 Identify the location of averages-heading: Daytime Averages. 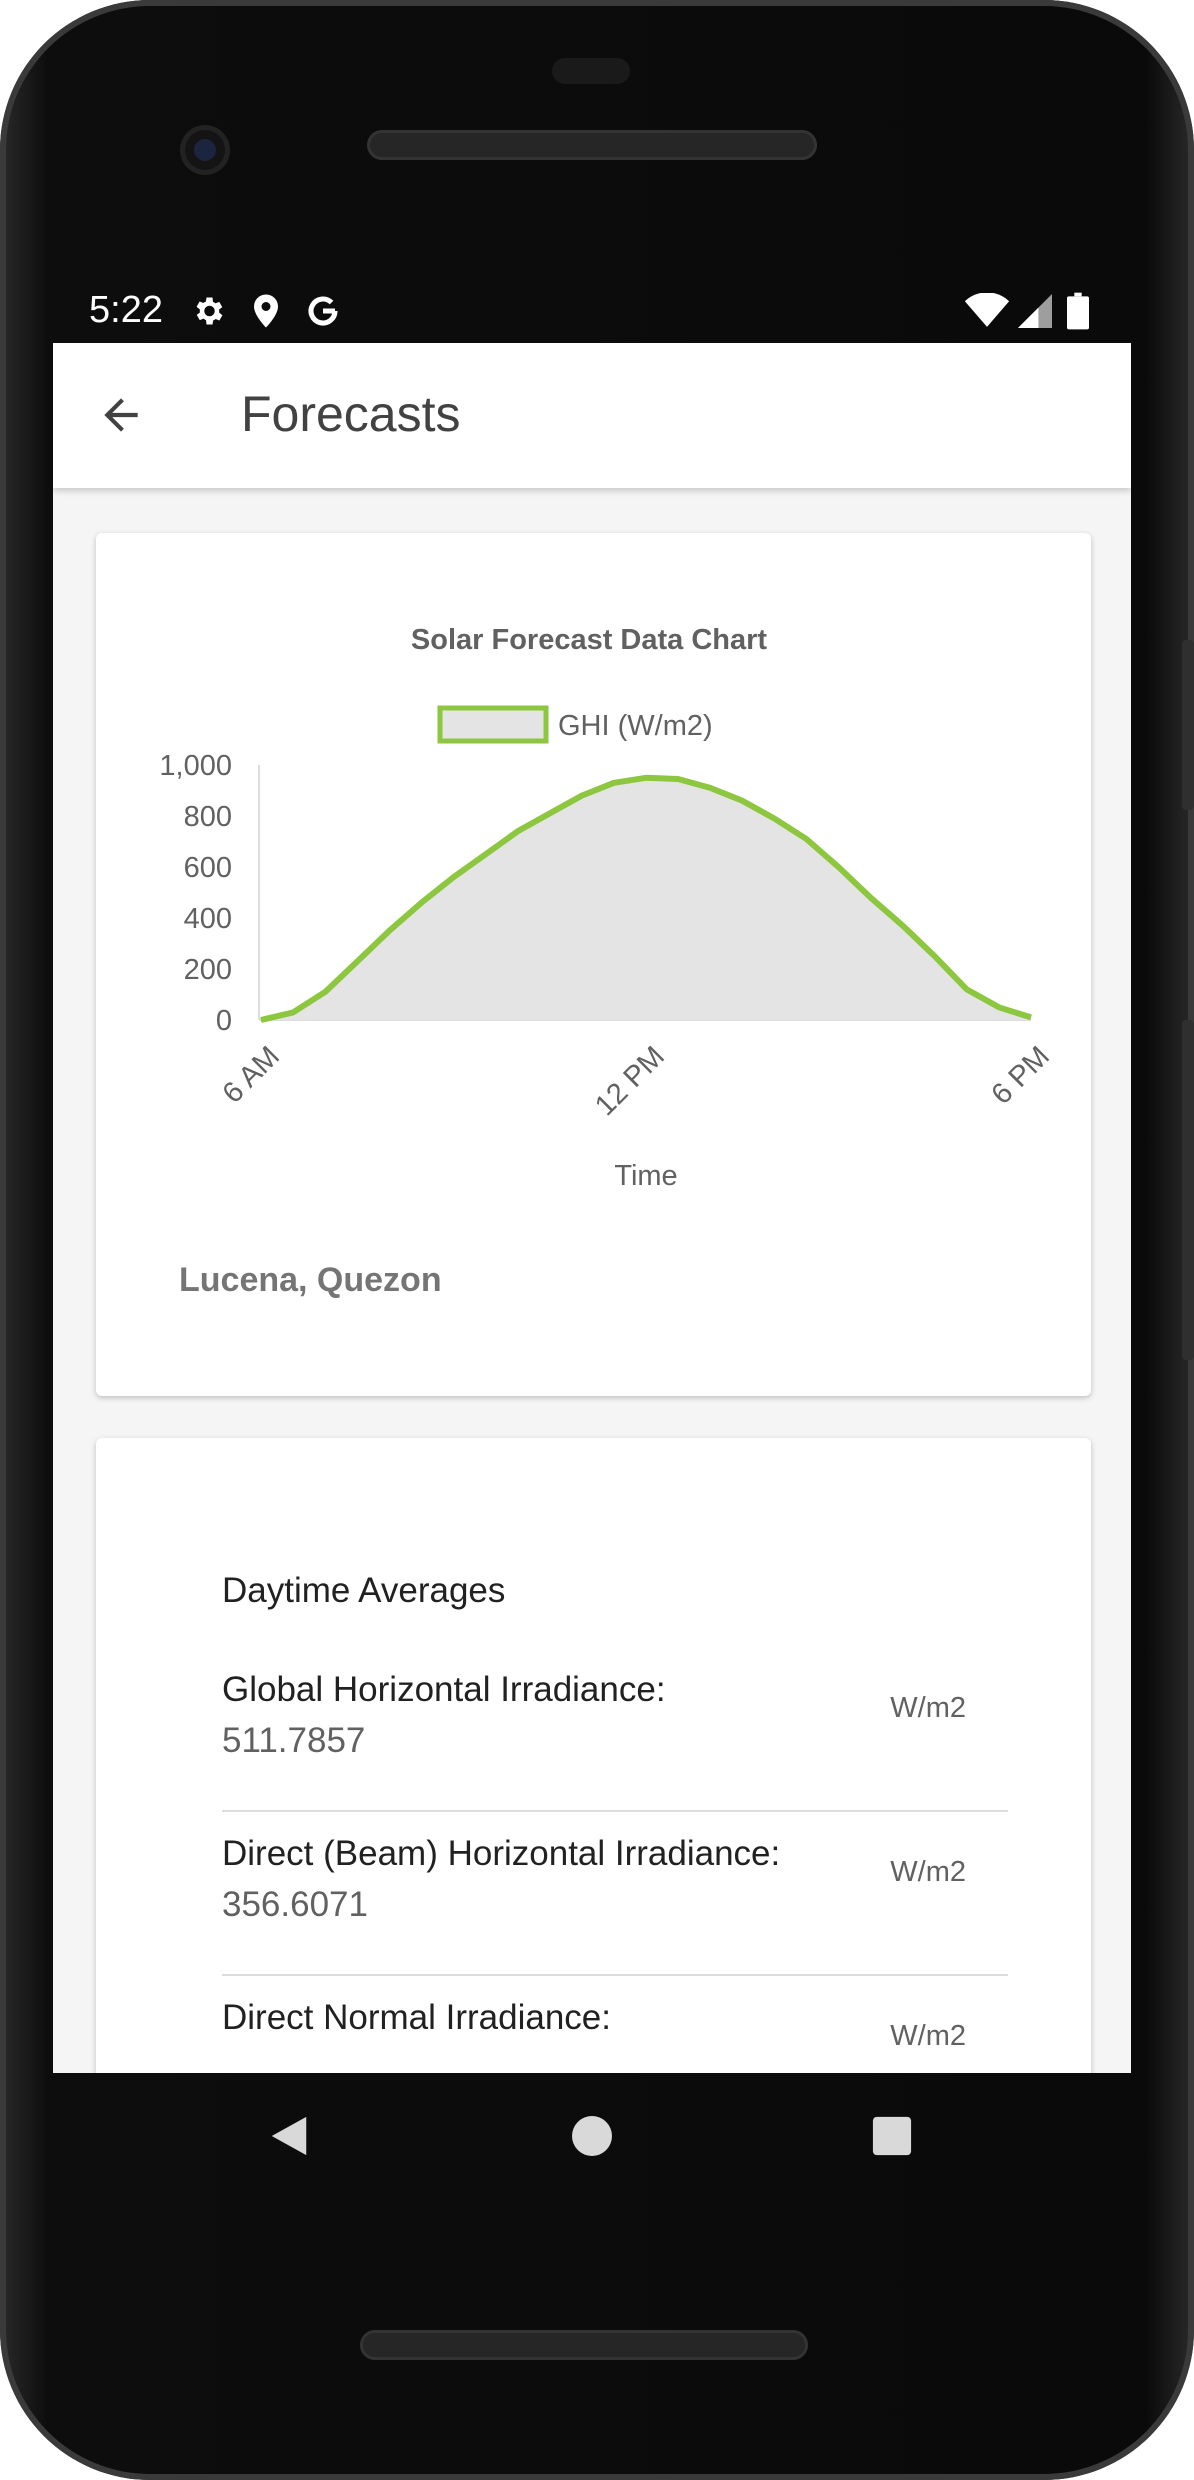
(364, 1590).